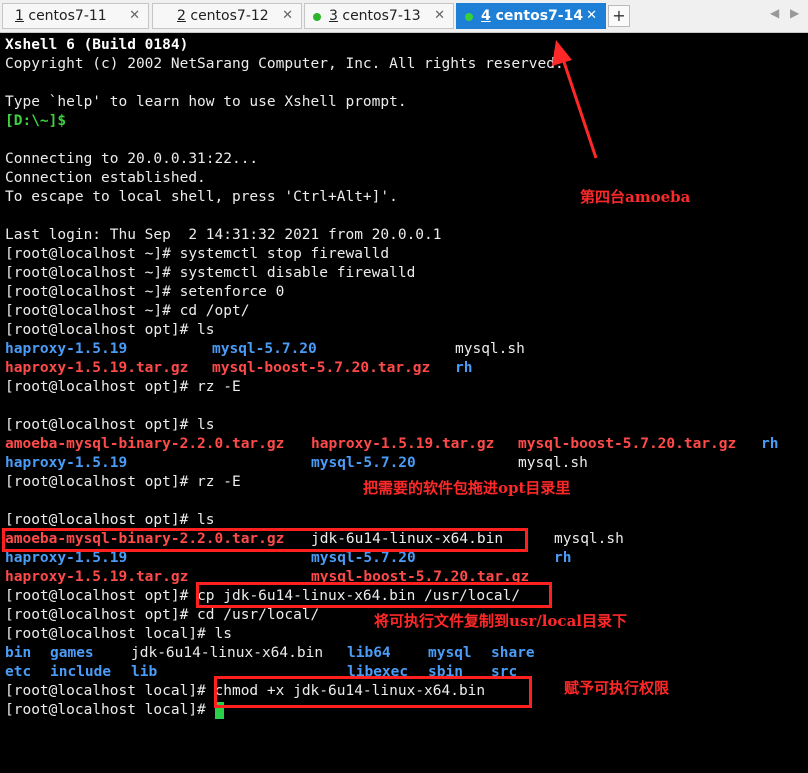 Image resolution: width=808 pixels, height=773 pixels. Describe the element at coordinates (617, 688) in the screenshot. I see `annotation-grant-permission: 赋予可执行权限` at that location.